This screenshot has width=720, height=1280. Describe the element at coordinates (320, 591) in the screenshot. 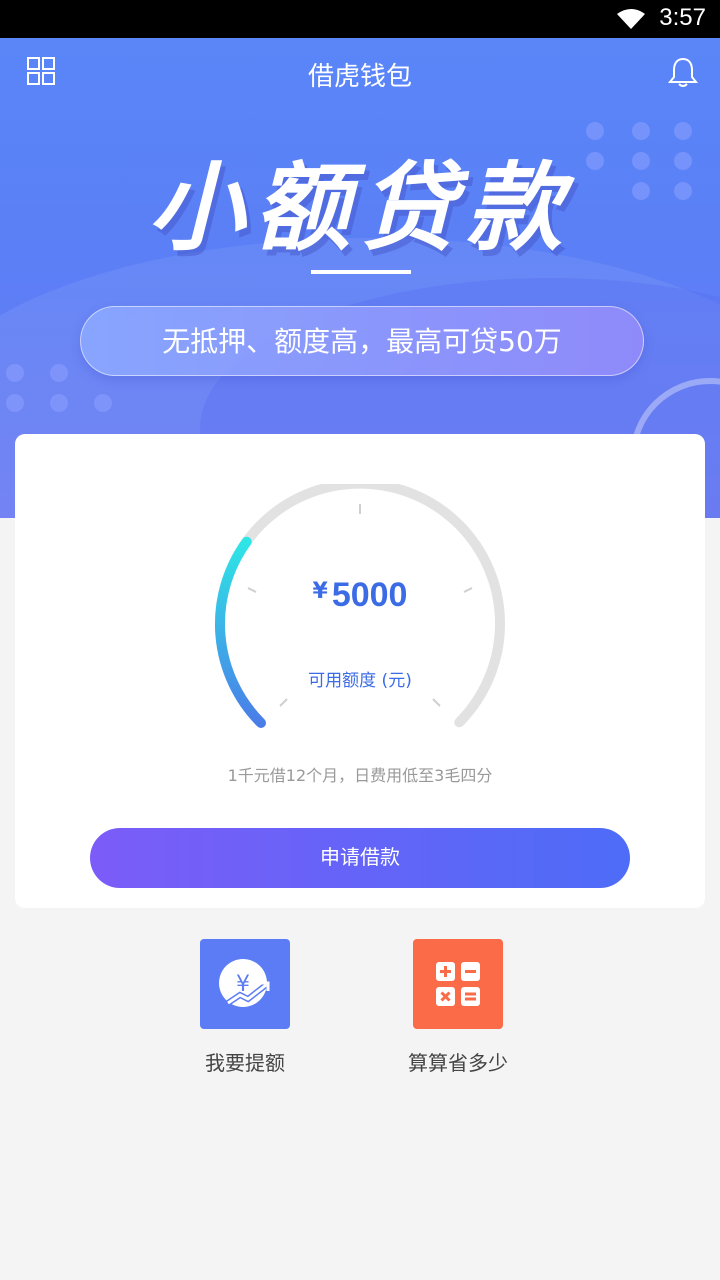

I see `currency-symbol: ¥` at that location.